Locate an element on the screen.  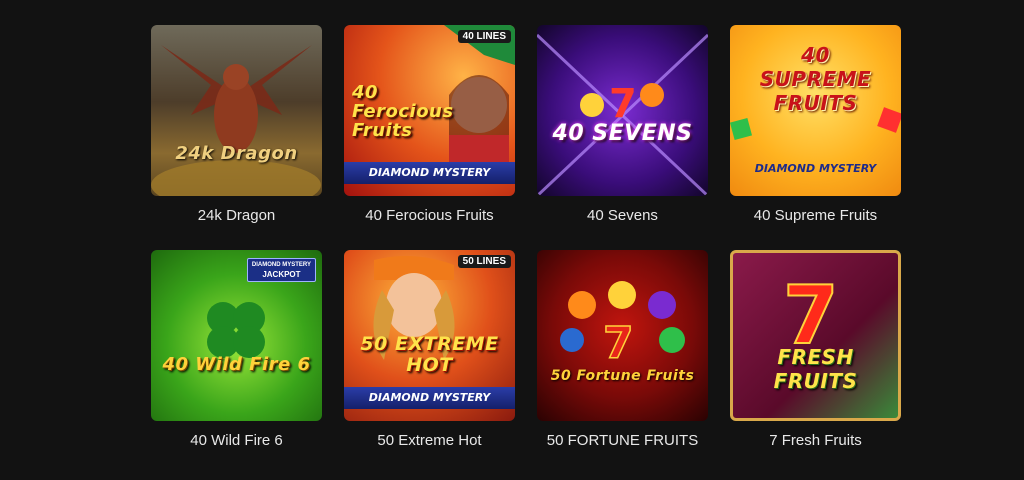
game-thumbnail: 24k Dragon is located at coordinates (236, 110).